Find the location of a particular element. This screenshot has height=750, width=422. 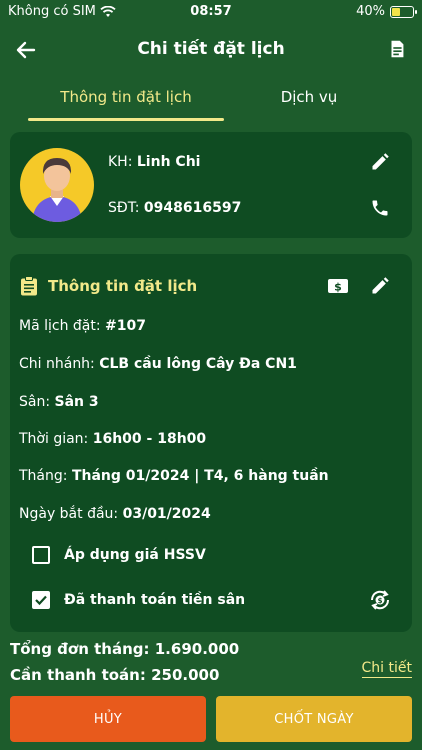

court-row: Sân: Sân 3 is located at coordinates (59, 402).